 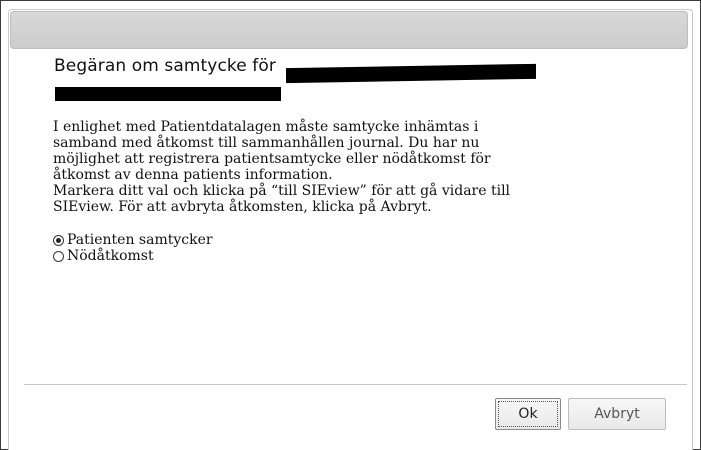 What do you see at coordinates (528, 414) in the screenshot?
I see `ok-button: Ok` at bounding box center [528, 414].